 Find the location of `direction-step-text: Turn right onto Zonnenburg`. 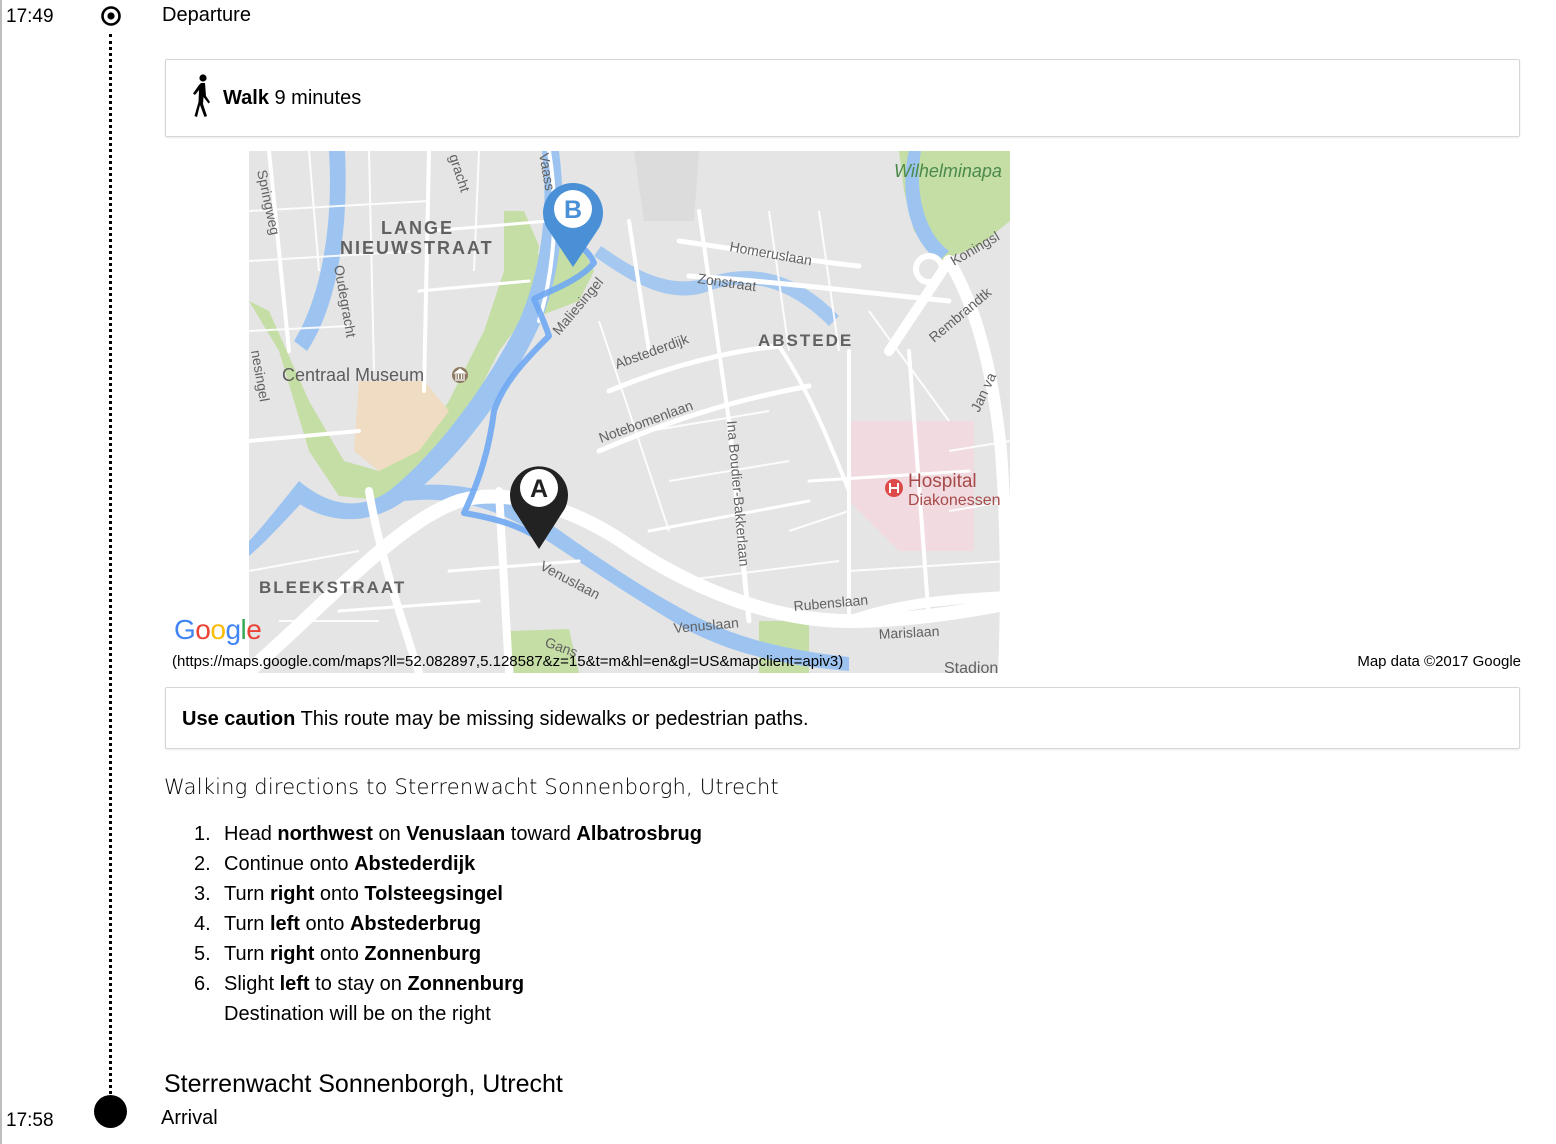

direction-step-text: Turn right onto Zonnenburg is located at coordinates (353, 954).